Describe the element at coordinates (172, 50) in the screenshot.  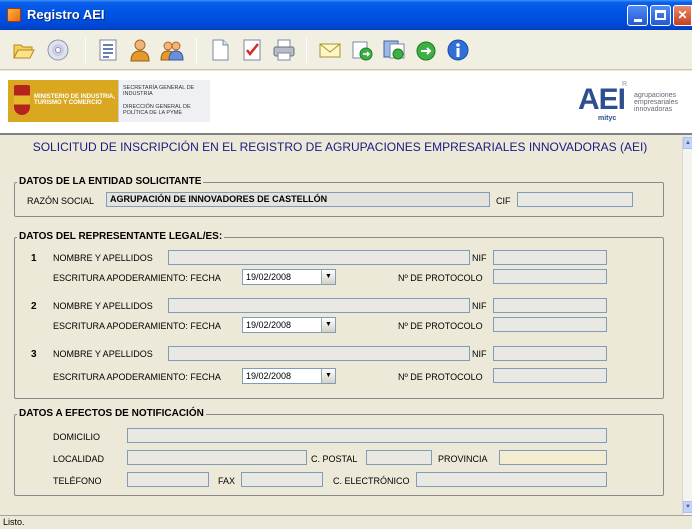
I see `users-icon` at that location.